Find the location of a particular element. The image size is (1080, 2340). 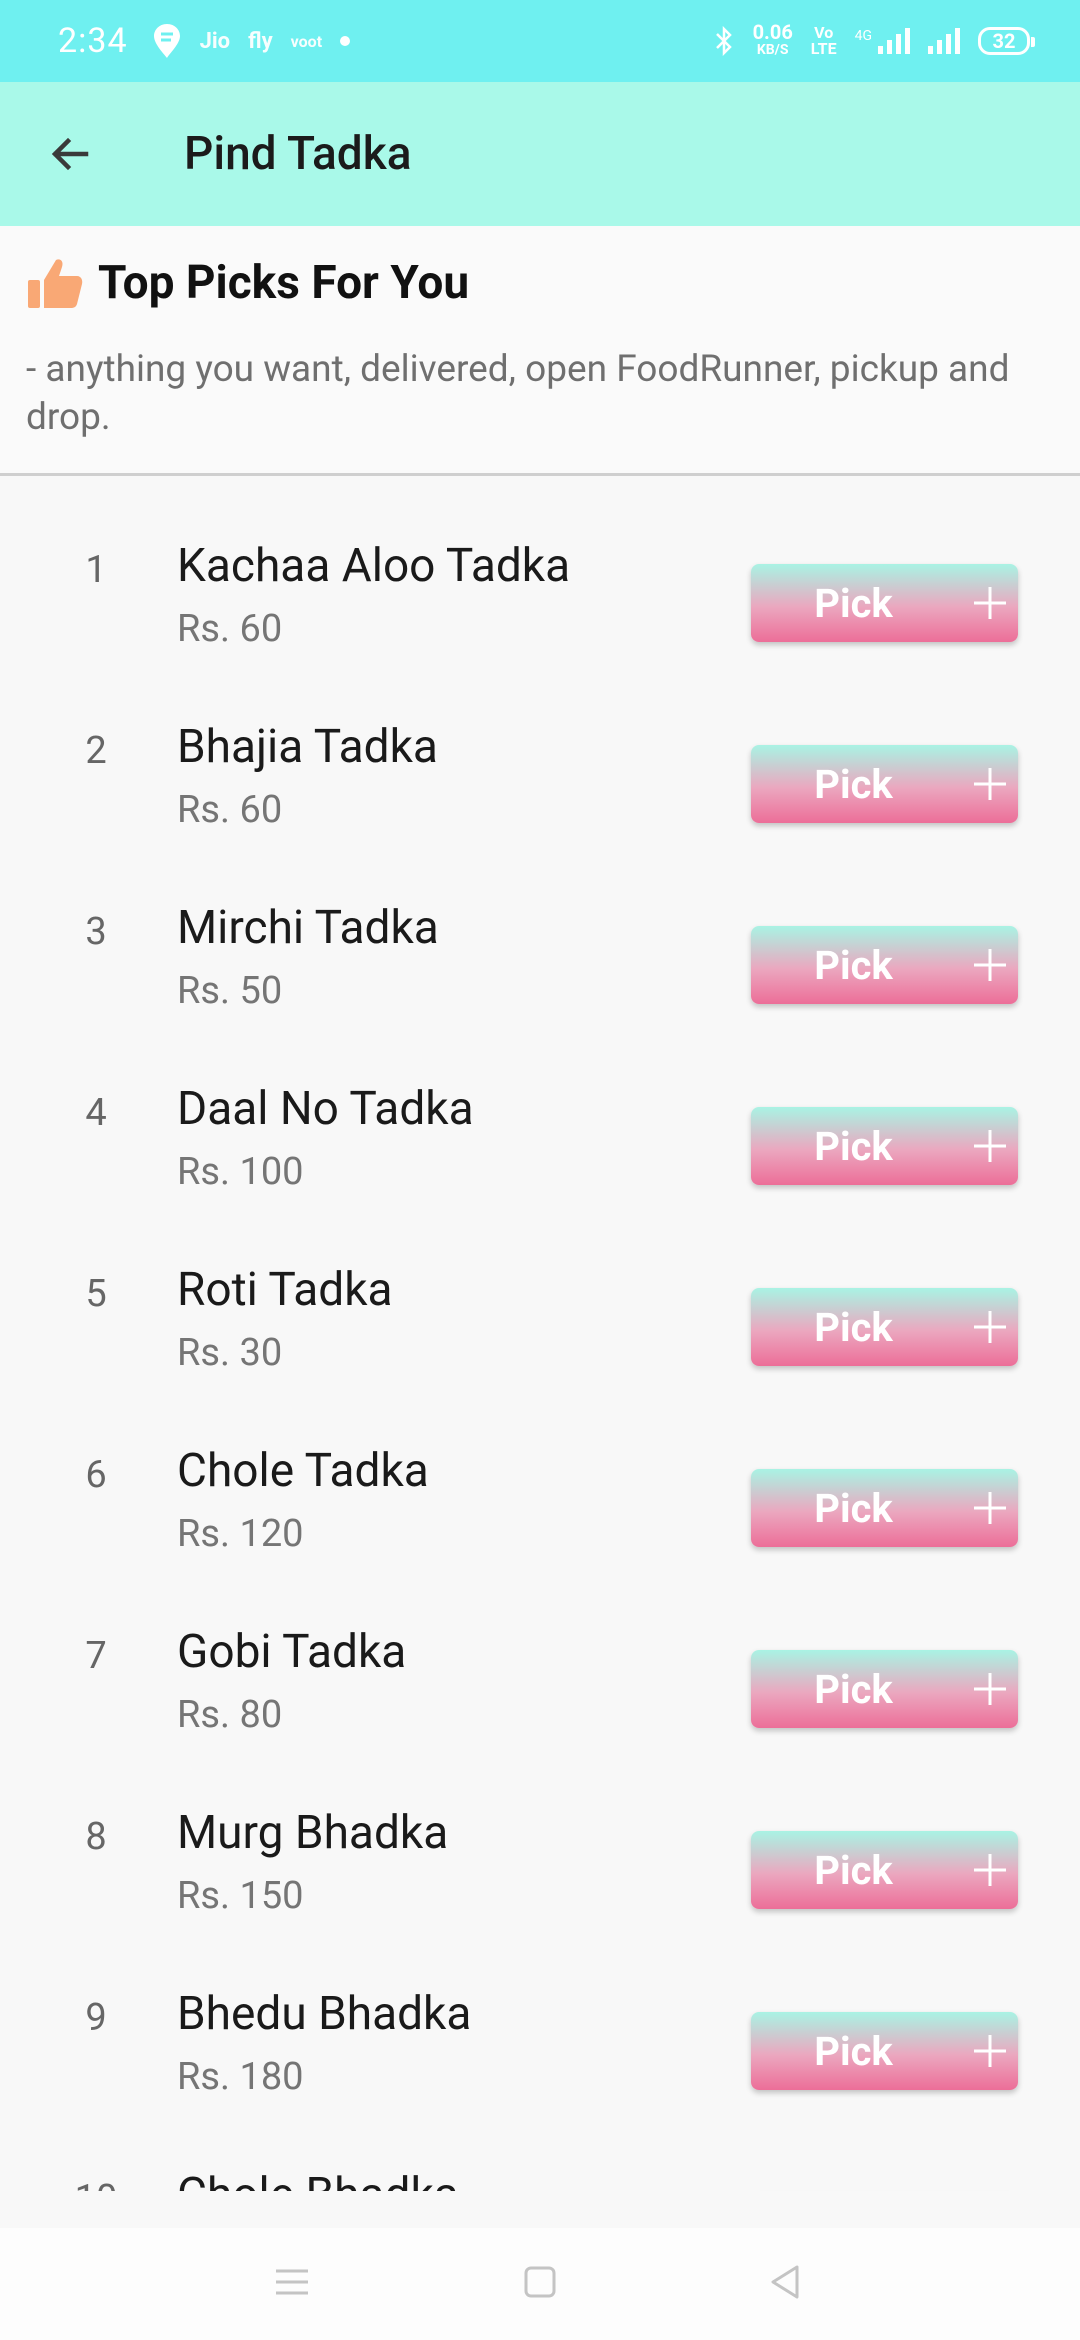

list-item: 9 Bhedu Bhadka Rs. 180 Pick is located at coordinates (540, 2017).